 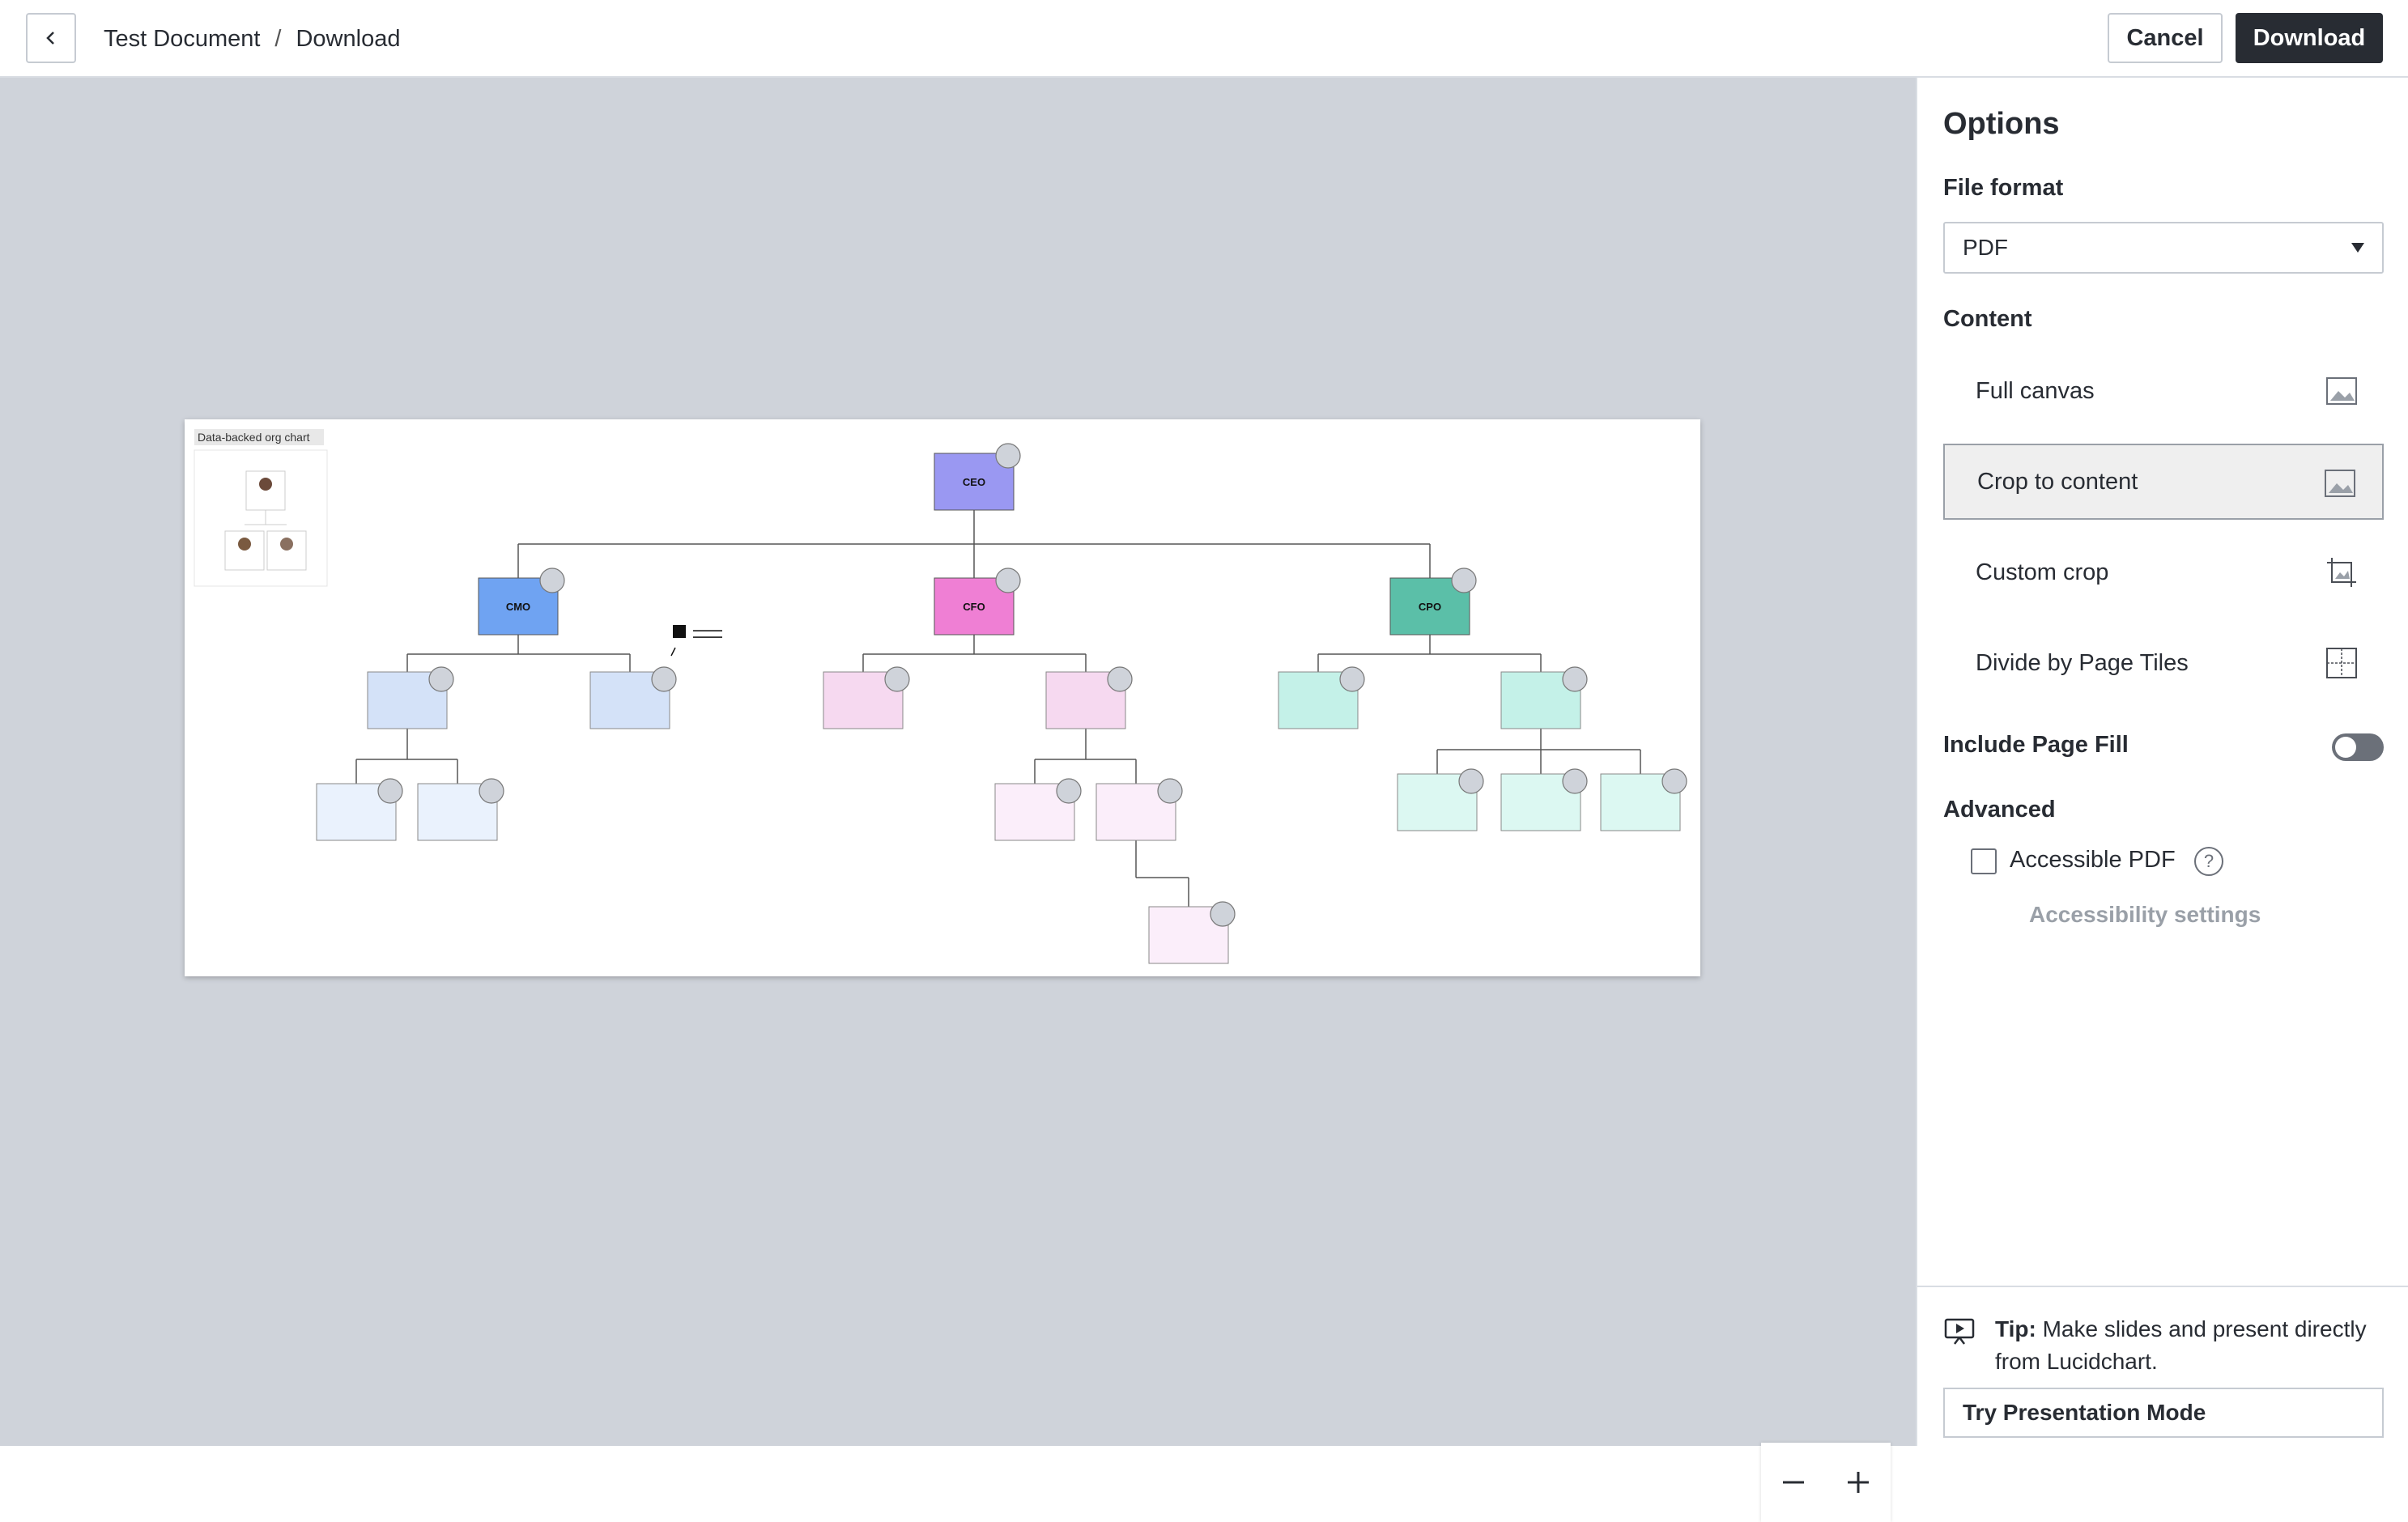 I want to click on cpo-label: CPO, so click(x=1430, y=607).